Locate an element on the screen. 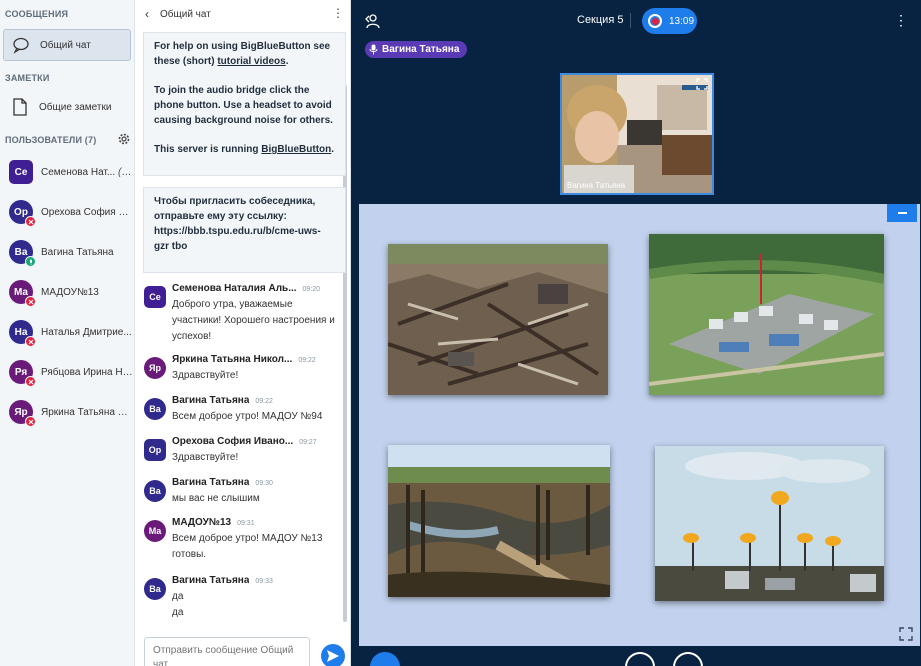 Image resolution: width=921 pixels, height=666 pixels. avatar: На is located at coordinates (22, 333).